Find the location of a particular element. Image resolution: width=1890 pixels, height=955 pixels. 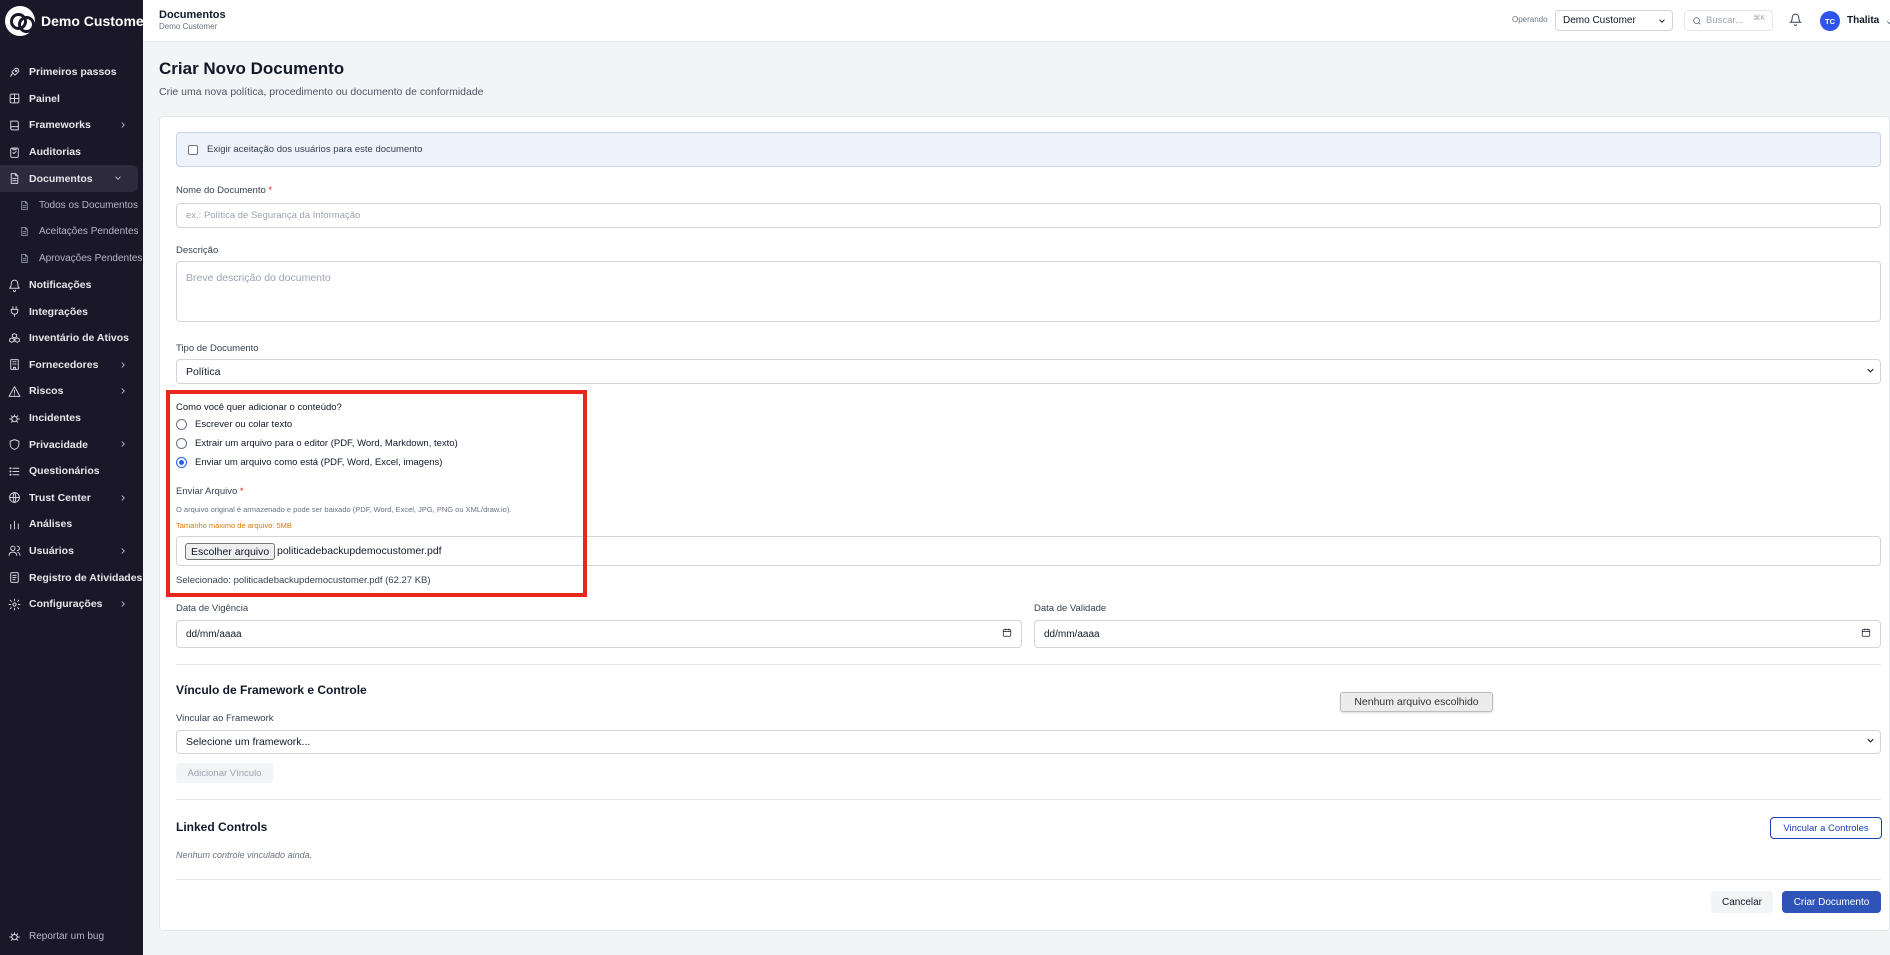

breadcrumb-subtitle: Demo Customer is located at coordinates (188, 26).